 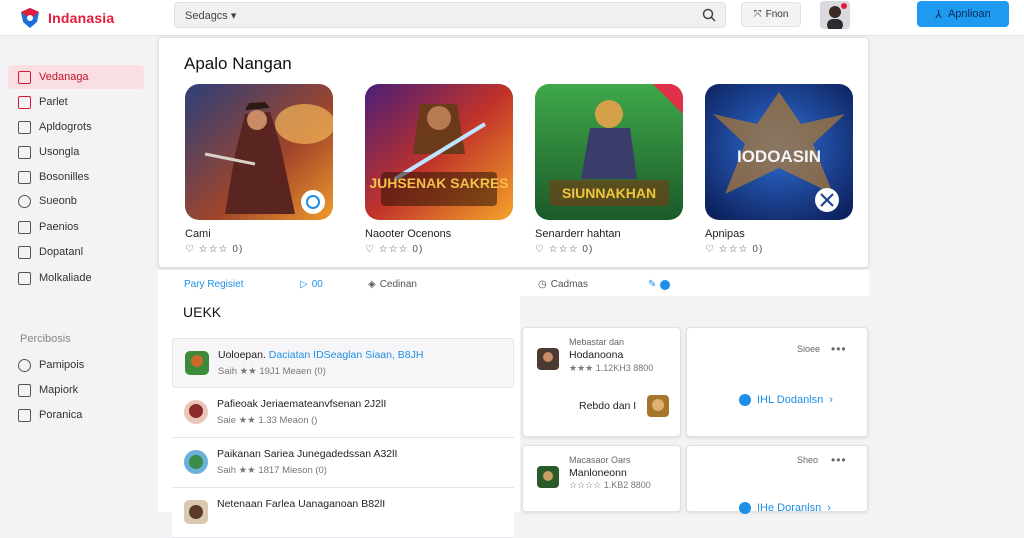 What do you see at coordinates (408, 234) in the screenshot?
I see `game-name: Naooter Ocenons` at bounding box center [408, 234].